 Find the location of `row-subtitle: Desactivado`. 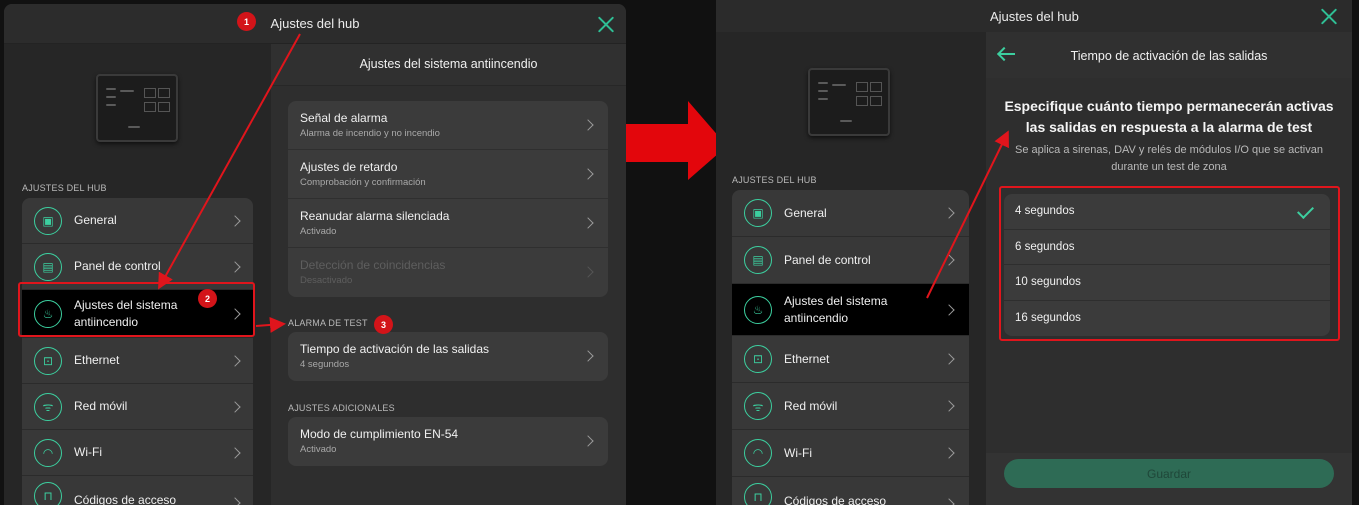

row-subtitle: Desactivado is located at coordinates (326, 280).